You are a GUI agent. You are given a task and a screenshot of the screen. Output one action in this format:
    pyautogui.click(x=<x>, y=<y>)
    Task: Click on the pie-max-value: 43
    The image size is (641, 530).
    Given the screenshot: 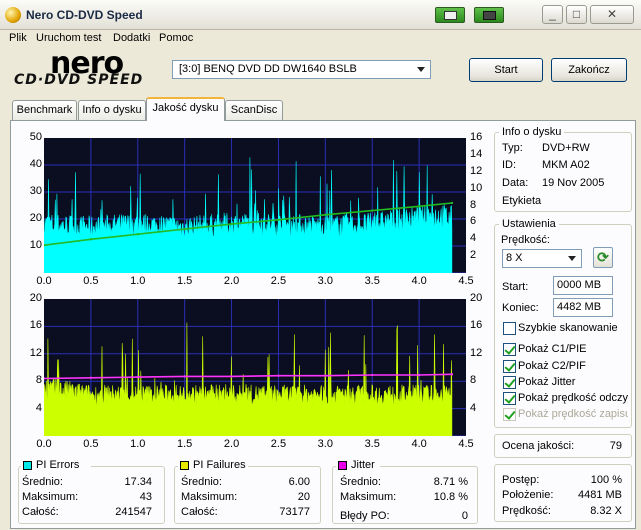 What is the action you would take?
    pyautogui.click(x=145, y=497)
    